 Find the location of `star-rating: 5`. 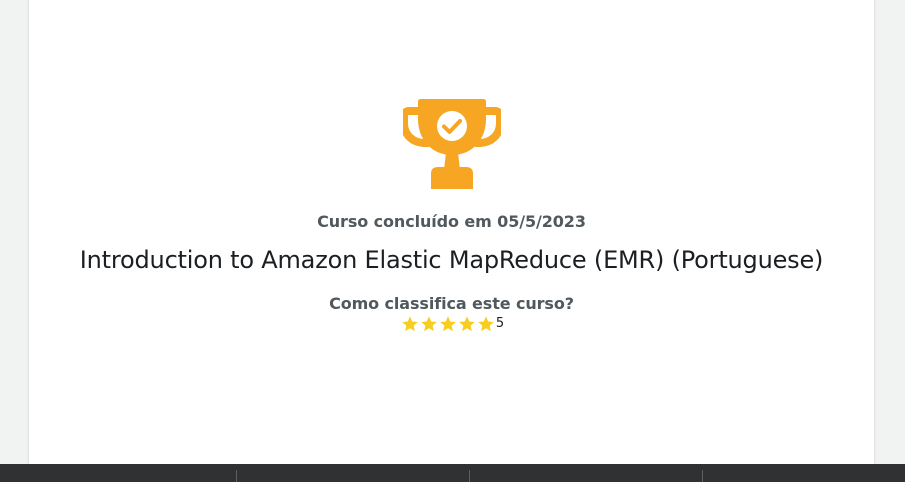

star-rating: 5 is located at coordinates (451, 324).